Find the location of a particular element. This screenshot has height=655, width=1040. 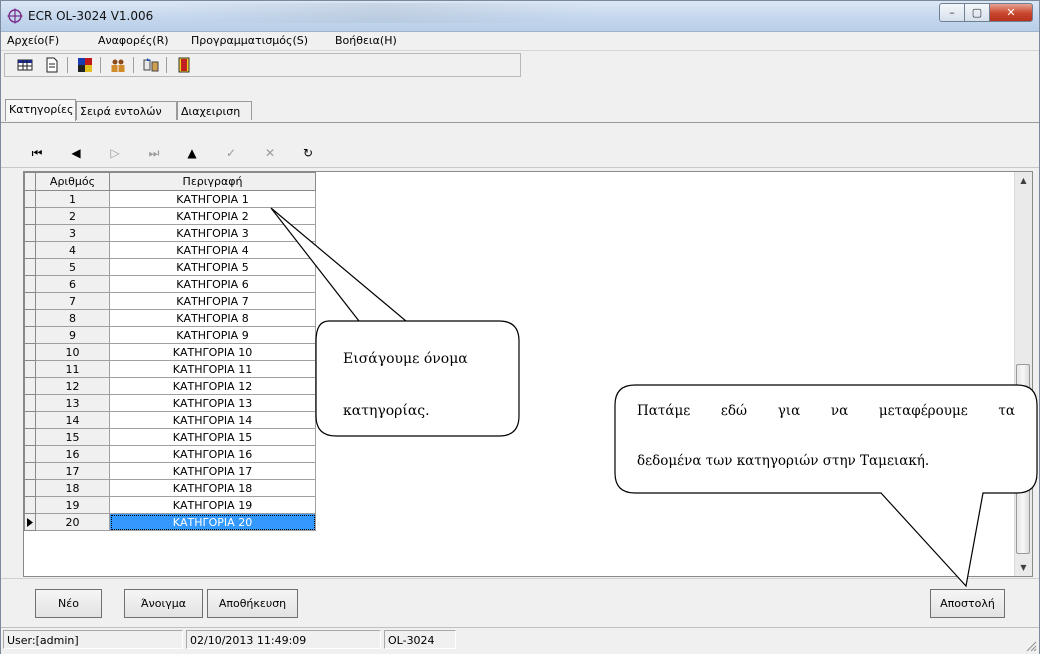

table-row: 5 ΚΑΤΗΓΟΡΙΑ 5 is located at coordinates (170, 267).